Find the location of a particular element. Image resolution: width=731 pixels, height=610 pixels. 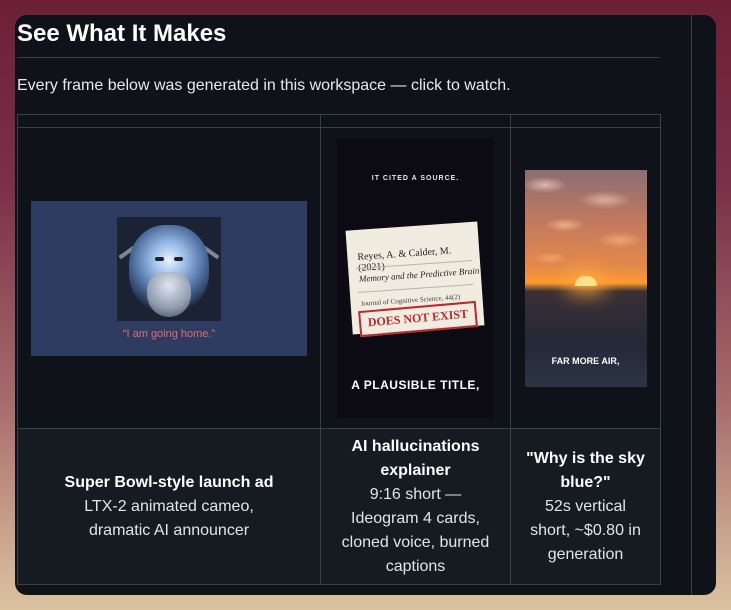

thumbnail-caption: “I am going home.” is located at coordinates (169, 333).